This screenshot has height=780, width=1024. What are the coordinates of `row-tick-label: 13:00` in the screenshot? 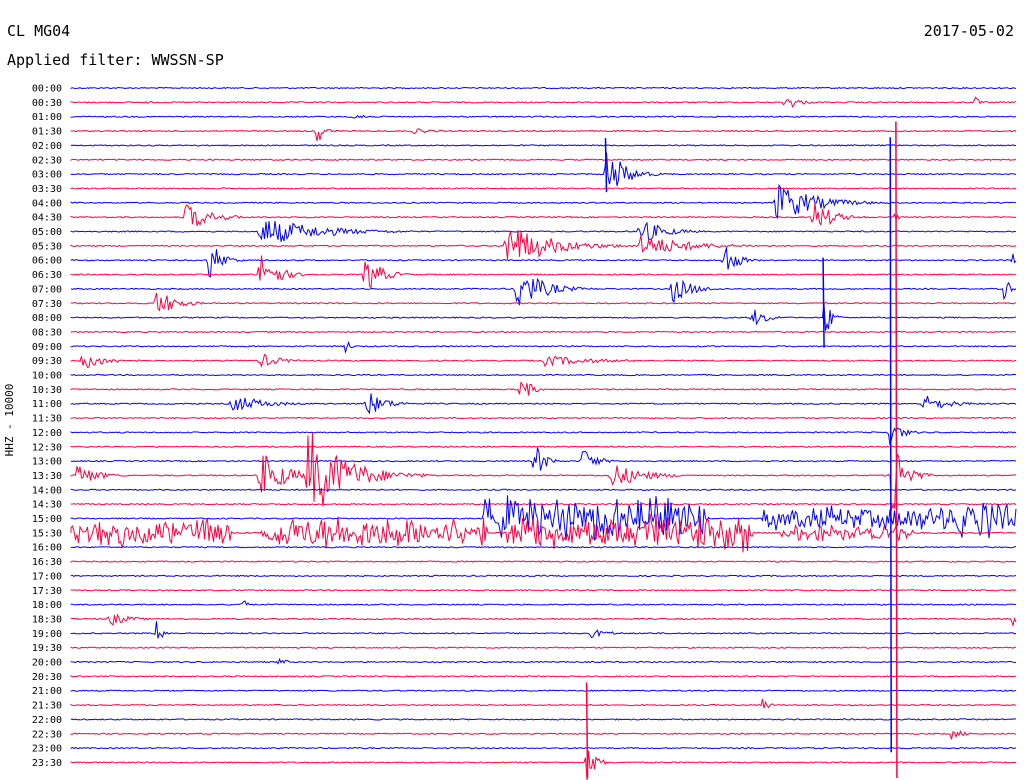 It's located at (47, 462).